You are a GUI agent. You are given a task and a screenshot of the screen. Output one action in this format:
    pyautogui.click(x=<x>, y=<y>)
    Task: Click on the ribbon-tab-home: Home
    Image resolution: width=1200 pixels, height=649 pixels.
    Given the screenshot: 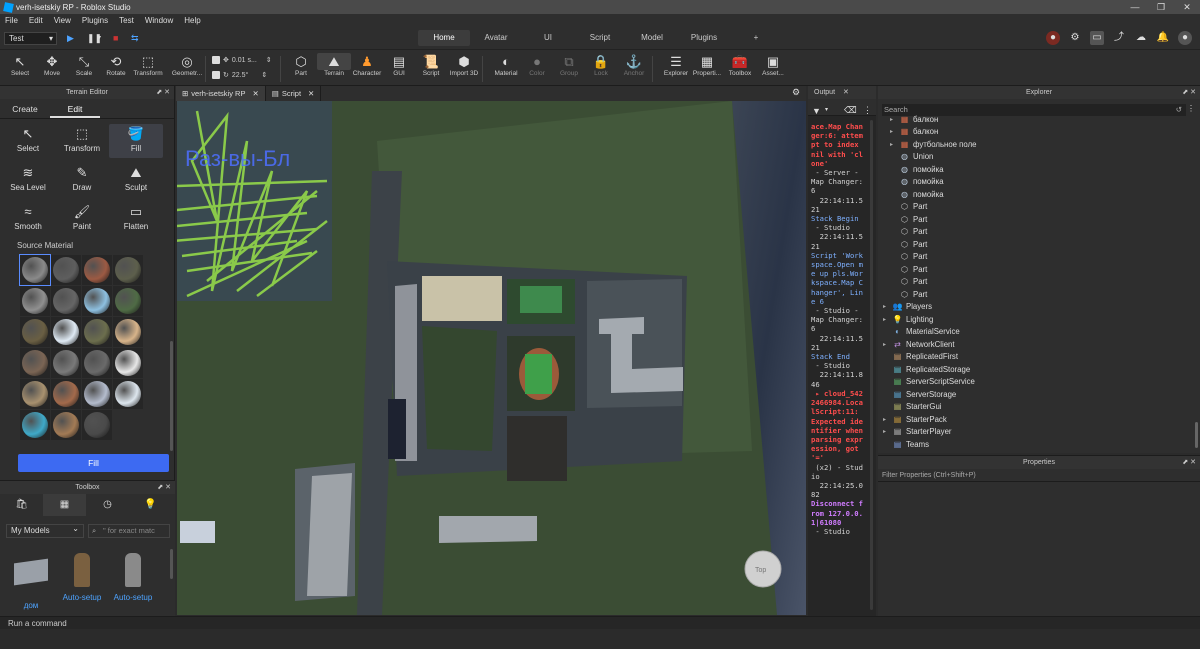 What is the action you would take?
    pyautogui.click(x=444, y=38)
    